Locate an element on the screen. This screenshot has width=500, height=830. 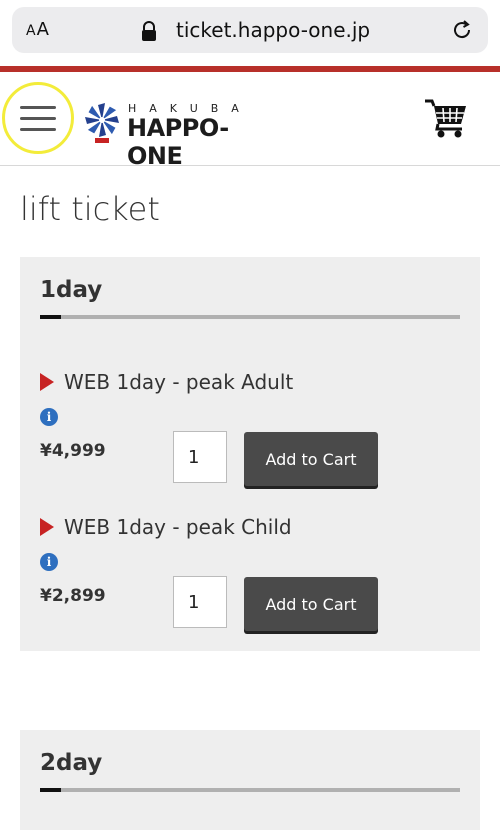
browser-toolbar: AA ticket.happo-one.jp is located at coordinates (250, 33).